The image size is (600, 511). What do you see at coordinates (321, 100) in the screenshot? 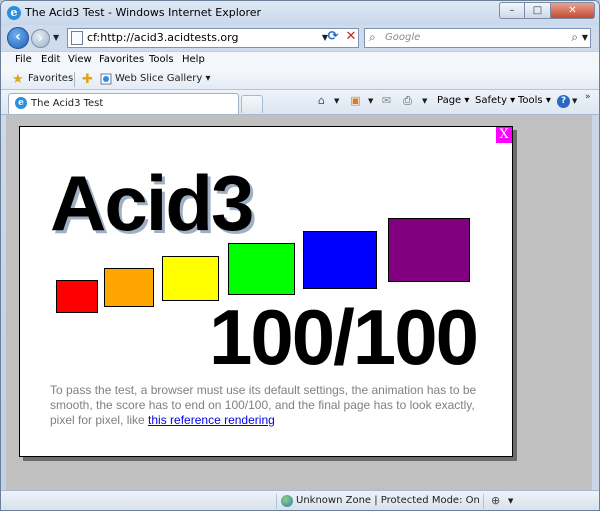
I see `home-icon: ⌂` at bounding box center [321, 100].